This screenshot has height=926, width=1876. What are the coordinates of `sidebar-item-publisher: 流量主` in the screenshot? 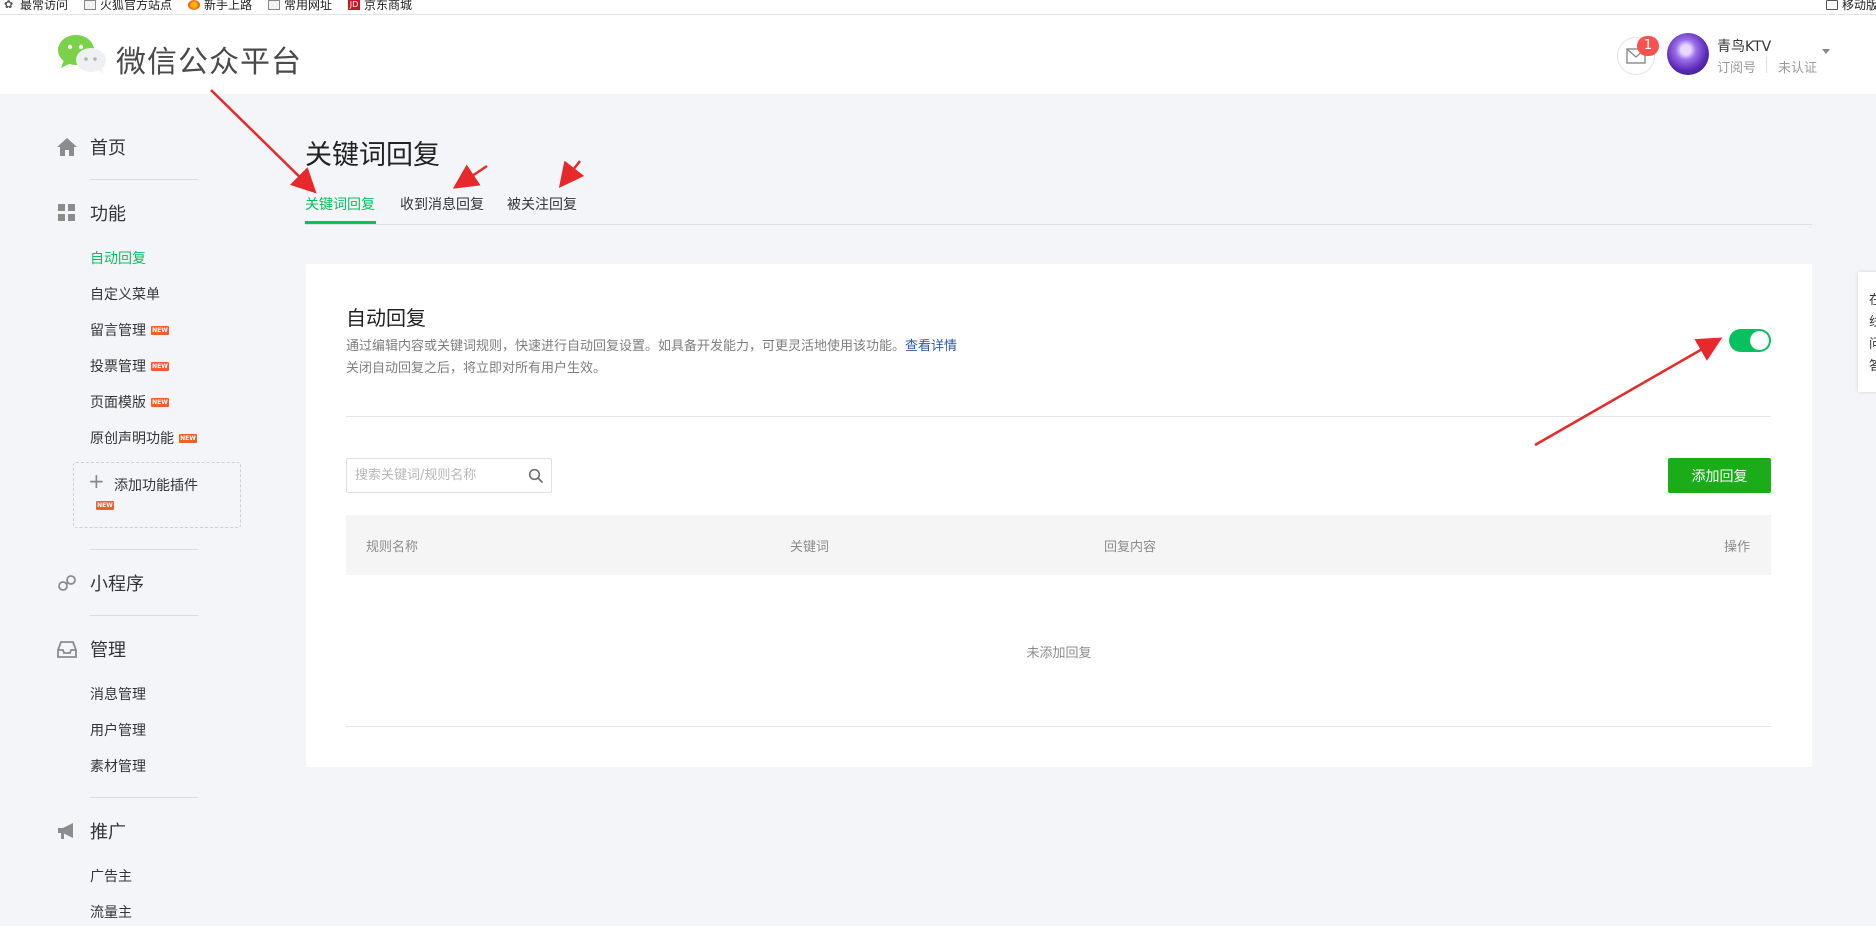 It's located at (111, 912).